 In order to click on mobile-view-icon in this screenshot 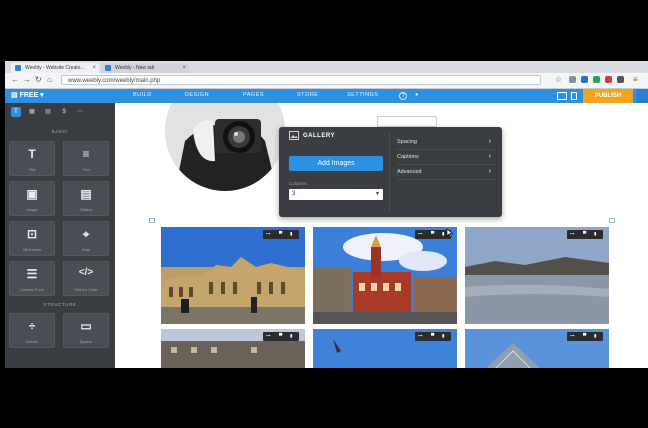, I will do `click(574, 96)`.